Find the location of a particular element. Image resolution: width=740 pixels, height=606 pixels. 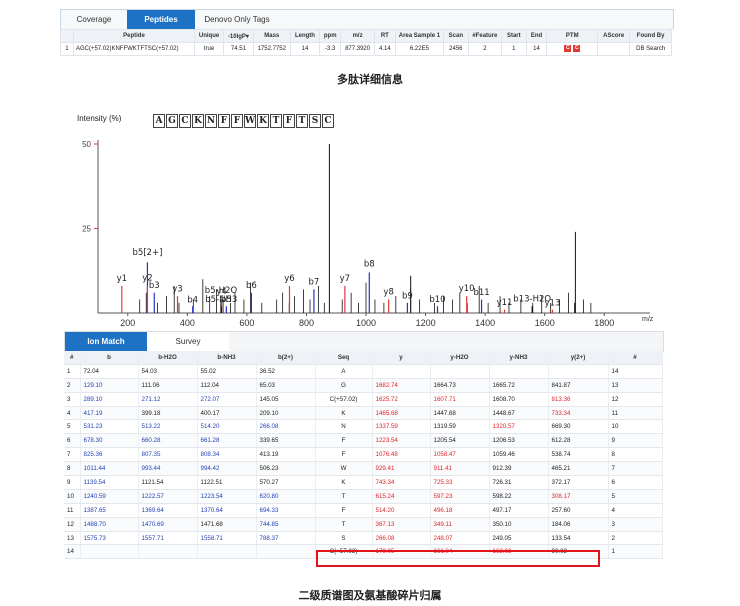

column-header: b-H2O is located at coordinates (168, 358).